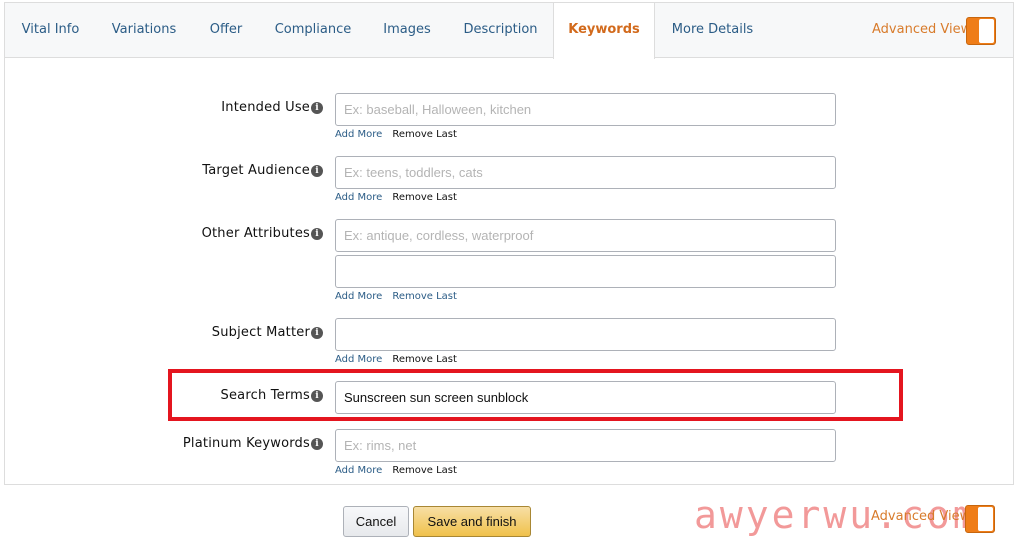 This screenshot has width=1017, height=547. I want to click on tab-compliance: Compliance, so click(313, 30).